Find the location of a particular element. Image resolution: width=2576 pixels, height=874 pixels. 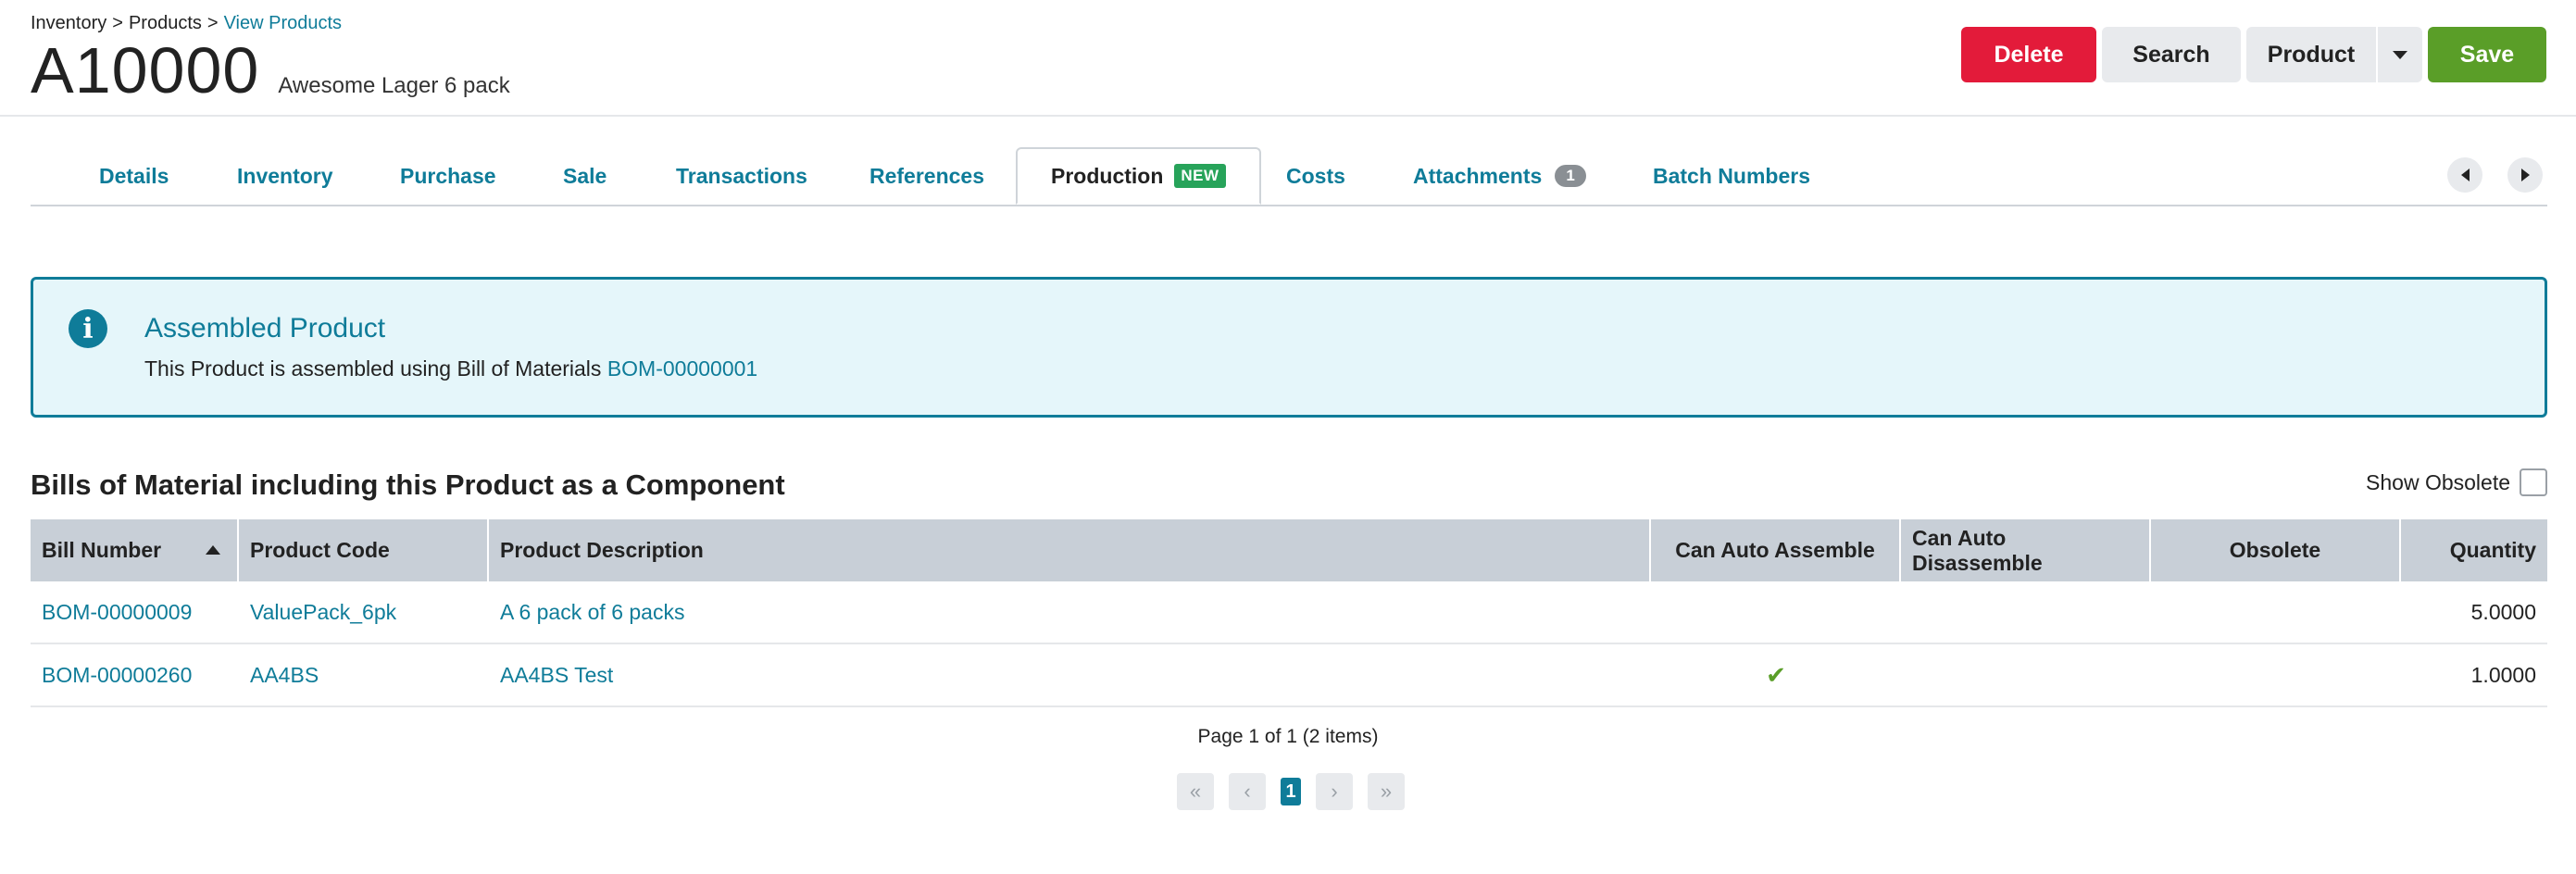

caret-right-icon is located at coordinates (2525, 175).